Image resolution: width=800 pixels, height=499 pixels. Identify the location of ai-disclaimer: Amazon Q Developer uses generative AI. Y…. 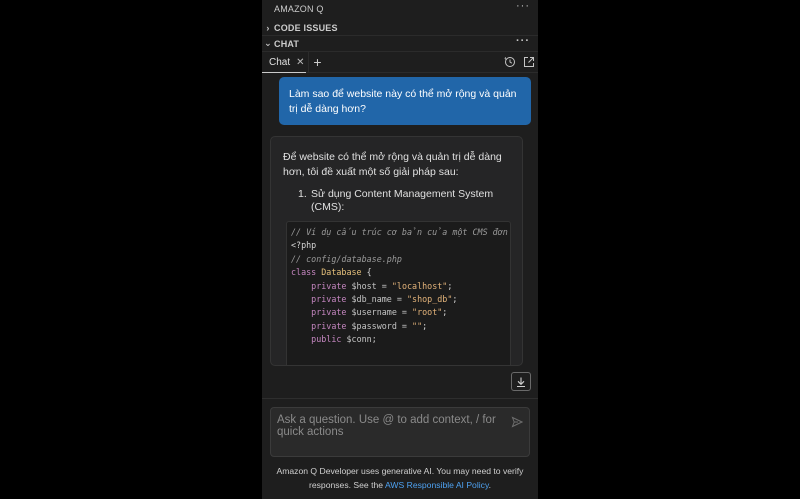
(400, 478).